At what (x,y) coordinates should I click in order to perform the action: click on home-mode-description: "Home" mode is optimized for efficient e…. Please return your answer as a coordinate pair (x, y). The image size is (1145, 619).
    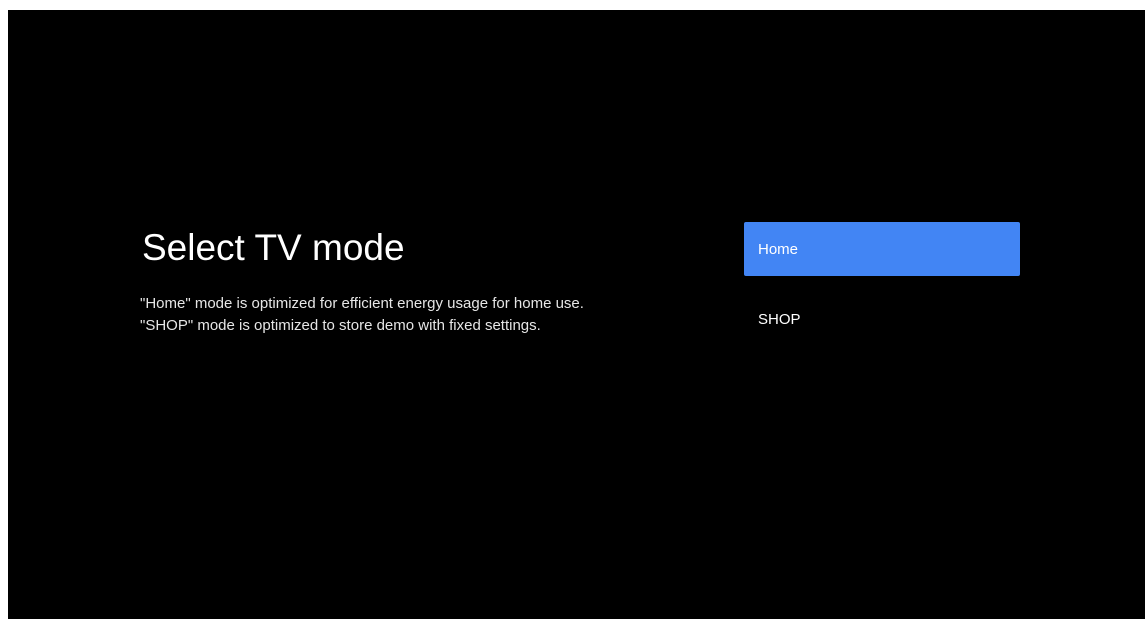
    Looking at the image, I should click on (362, 303).